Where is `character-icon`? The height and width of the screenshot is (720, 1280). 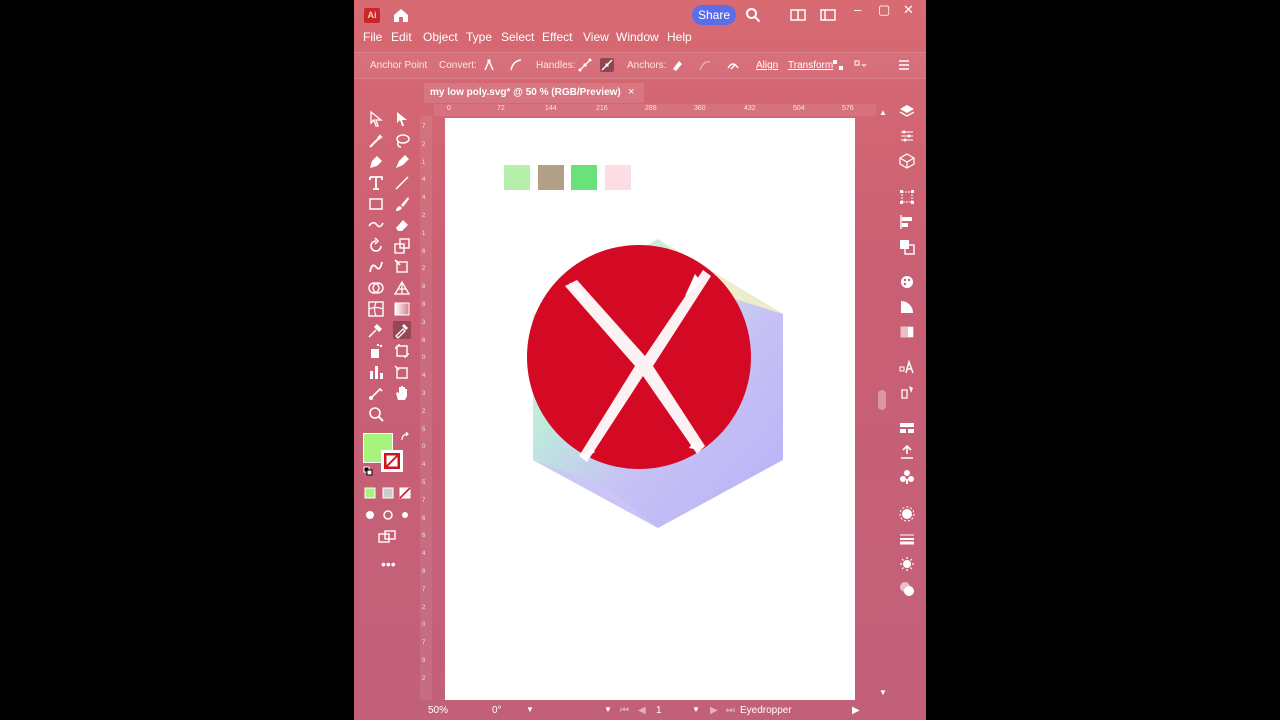
character-icon is located at coordinates (907, 367).